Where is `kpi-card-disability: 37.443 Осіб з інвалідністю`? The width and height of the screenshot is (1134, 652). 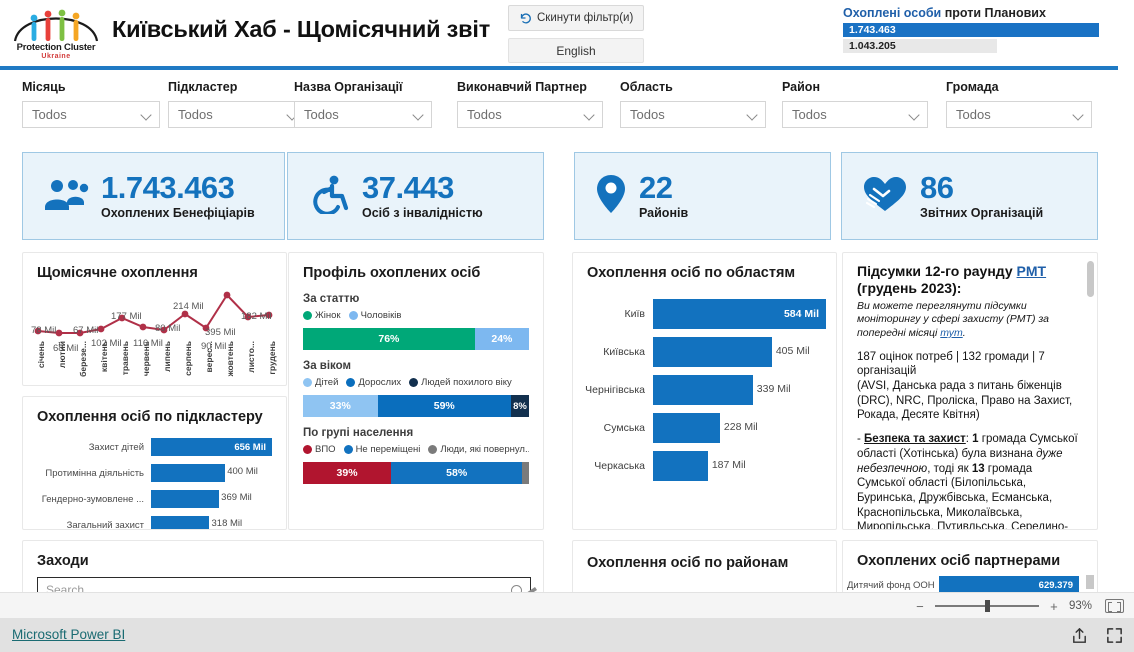
kpi-card-disability: 37.443 Осіб з інвалідністю is located at coordinates (415, 196).